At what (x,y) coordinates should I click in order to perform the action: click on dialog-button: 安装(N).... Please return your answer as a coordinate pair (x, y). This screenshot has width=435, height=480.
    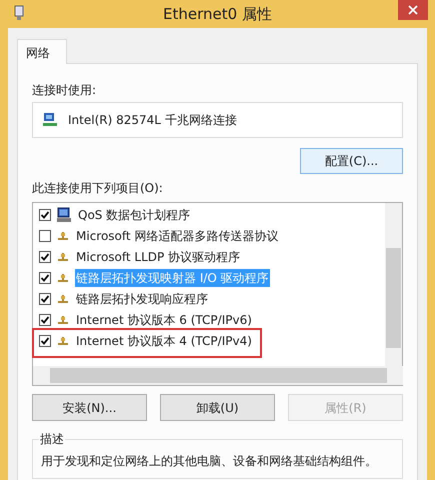
    Looking at the image, I should click on (89, 407).